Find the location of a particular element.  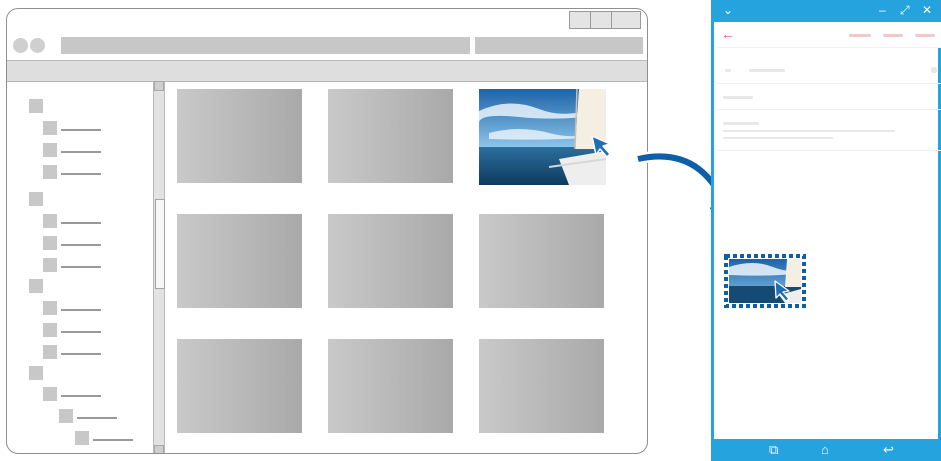

scroll-thumb is located at coordinates (160, 244).